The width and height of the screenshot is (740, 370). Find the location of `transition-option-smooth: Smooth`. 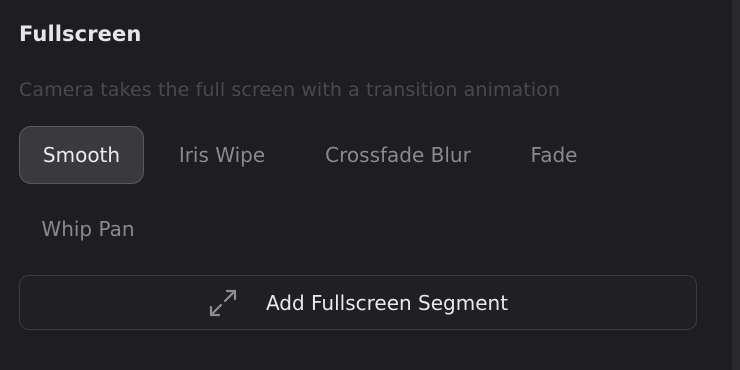

transition-option-smooth: Smooth is located at coordinates (81, 155).